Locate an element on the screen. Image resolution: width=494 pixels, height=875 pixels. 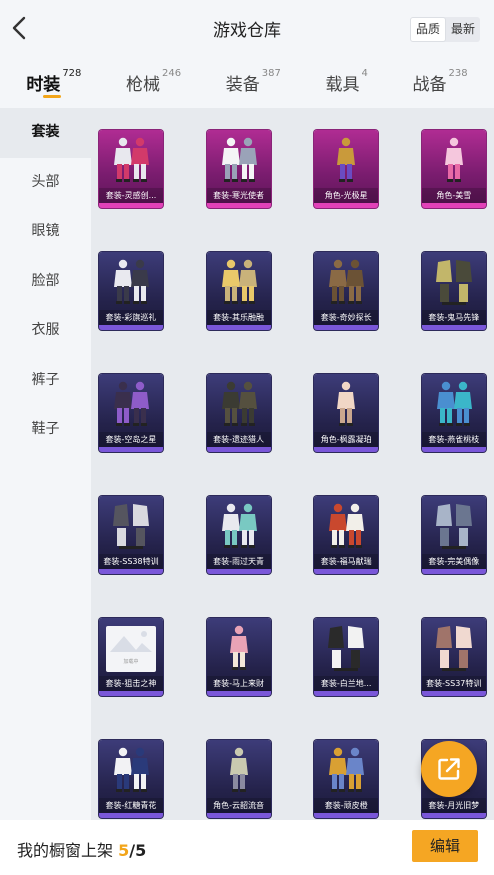
tab-label: 战备 is located at coordinates (429, 85).